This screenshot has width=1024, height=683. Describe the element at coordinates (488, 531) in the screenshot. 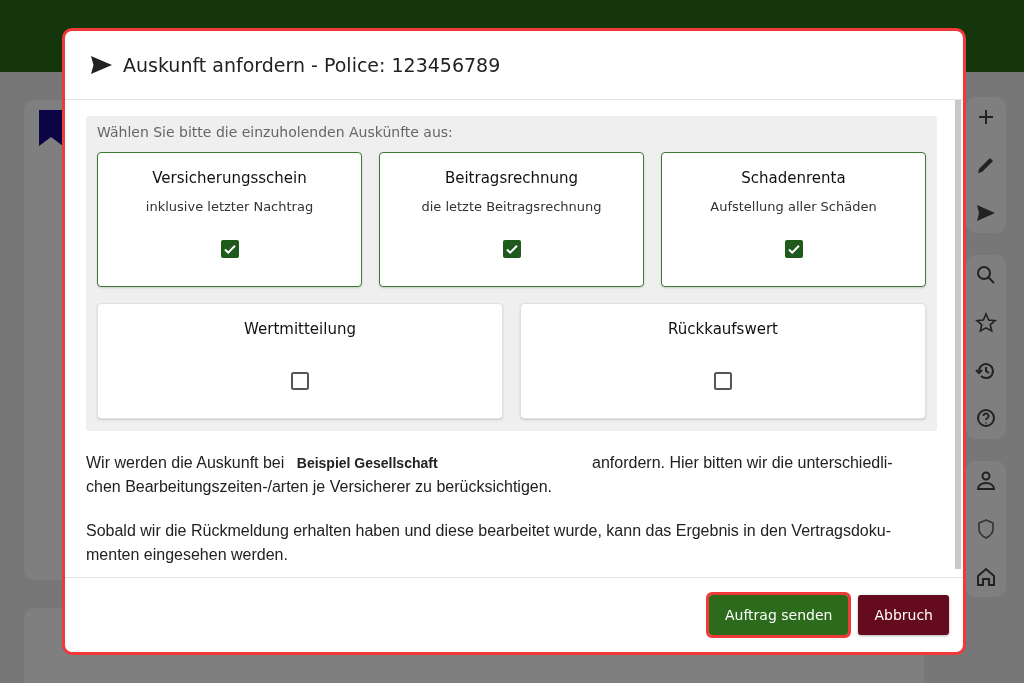

I see `info-text-line: Sobald wir die Rückmeldung erhalten haben und diese bearbeitet wurde, kann das Ergebnis in den Vertragsdoku-` at that location.